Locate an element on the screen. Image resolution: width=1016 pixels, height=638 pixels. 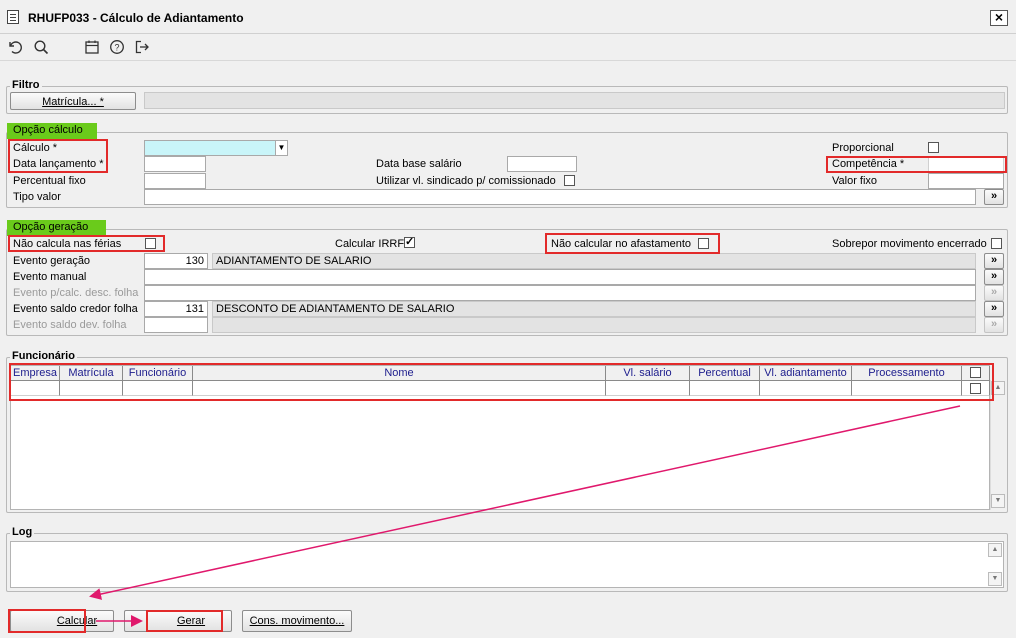
opcao-geracao-legend: Opção geração is located at coordinates (56, 228).